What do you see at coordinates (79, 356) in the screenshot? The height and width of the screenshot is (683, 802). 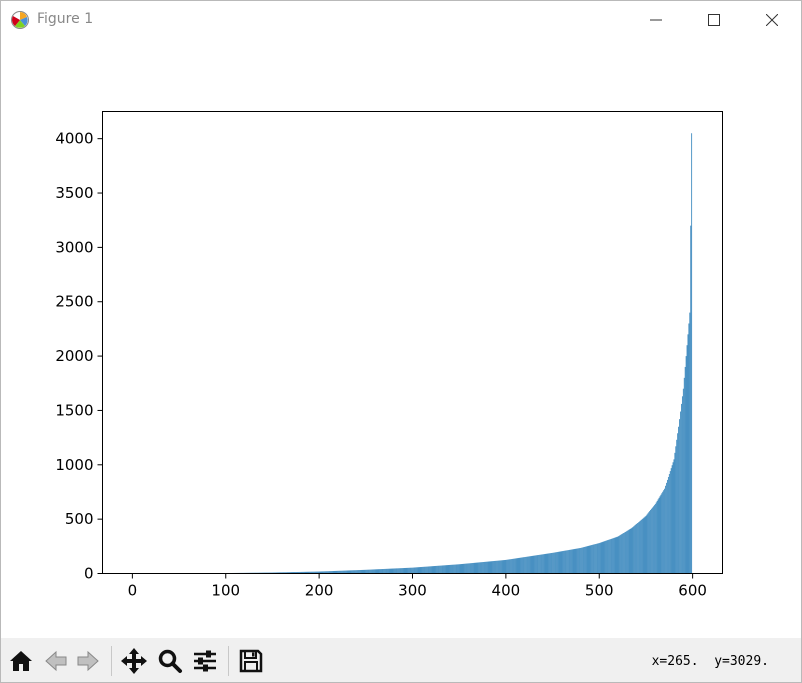 I see `y-axis: 0 500 1000 1500 2000 2500 3000 3500 4000` at bounding box center [79, 356].